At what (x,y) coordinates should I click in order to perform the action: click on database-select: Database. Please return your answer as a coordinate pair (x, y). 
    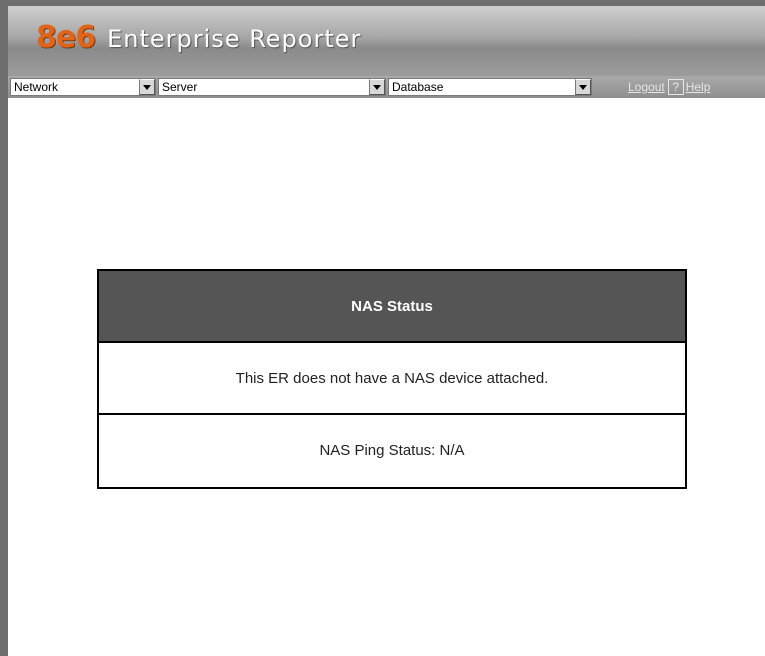
    Looking at the image, I should click on (490, 87).